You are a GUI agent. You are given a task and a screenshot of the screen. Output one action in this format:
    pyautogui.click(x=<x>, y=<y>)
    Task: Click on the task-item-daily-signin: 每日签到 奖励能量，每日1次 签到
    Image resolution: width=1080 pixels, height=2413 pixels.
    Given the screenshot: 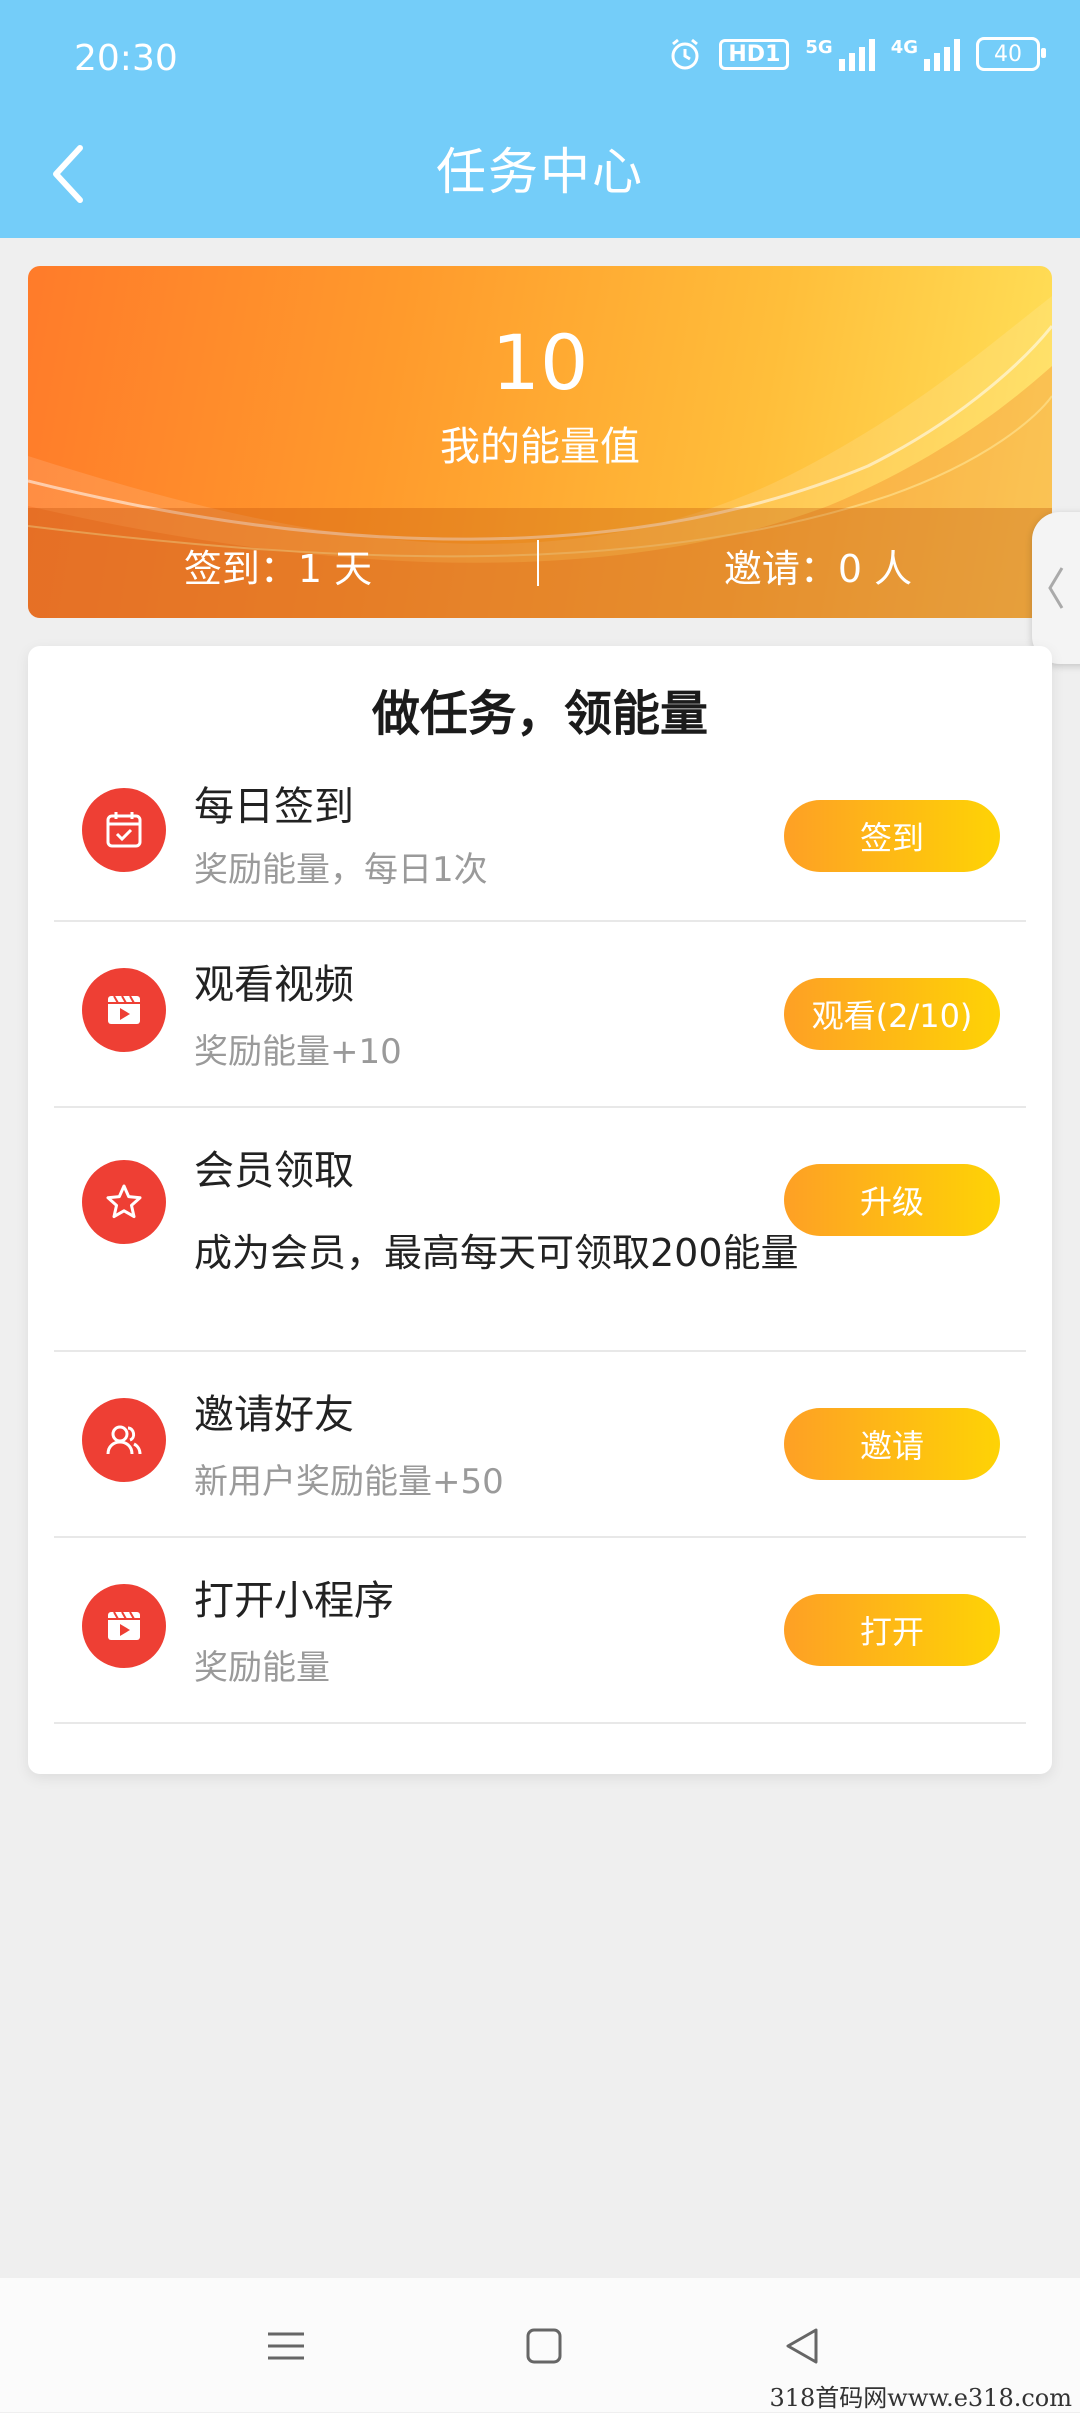 What is the action you would take?
    pyautogui.click(x=540, y=834)
    